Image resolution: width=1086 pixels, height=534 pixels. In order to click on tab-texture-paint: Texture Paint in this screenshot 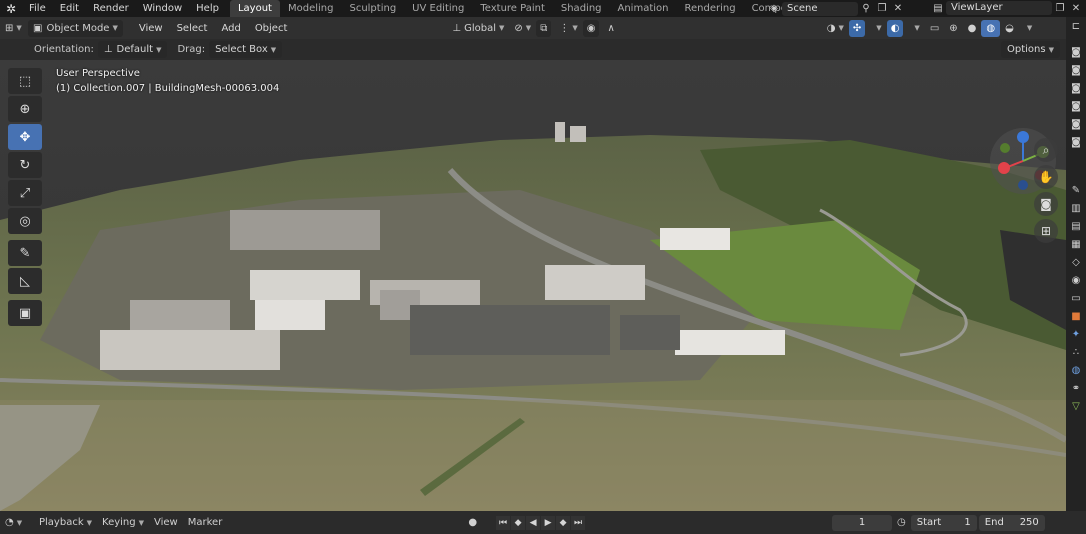, I will do `click(512, 8)`.